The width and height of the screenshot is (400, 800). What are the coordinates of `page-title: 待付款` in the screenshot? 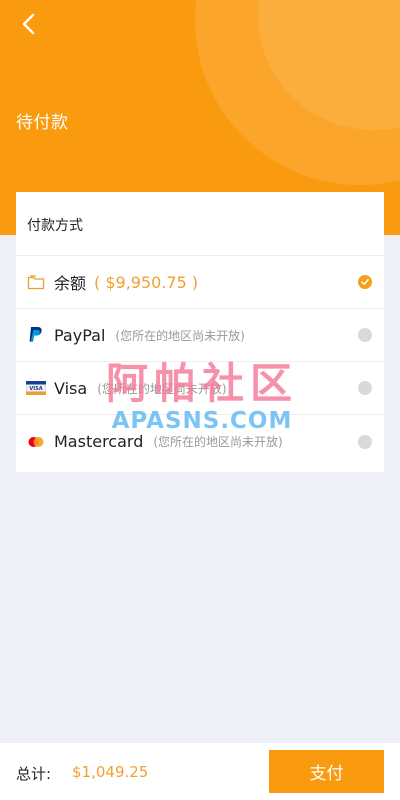 It's located at (42, 123).